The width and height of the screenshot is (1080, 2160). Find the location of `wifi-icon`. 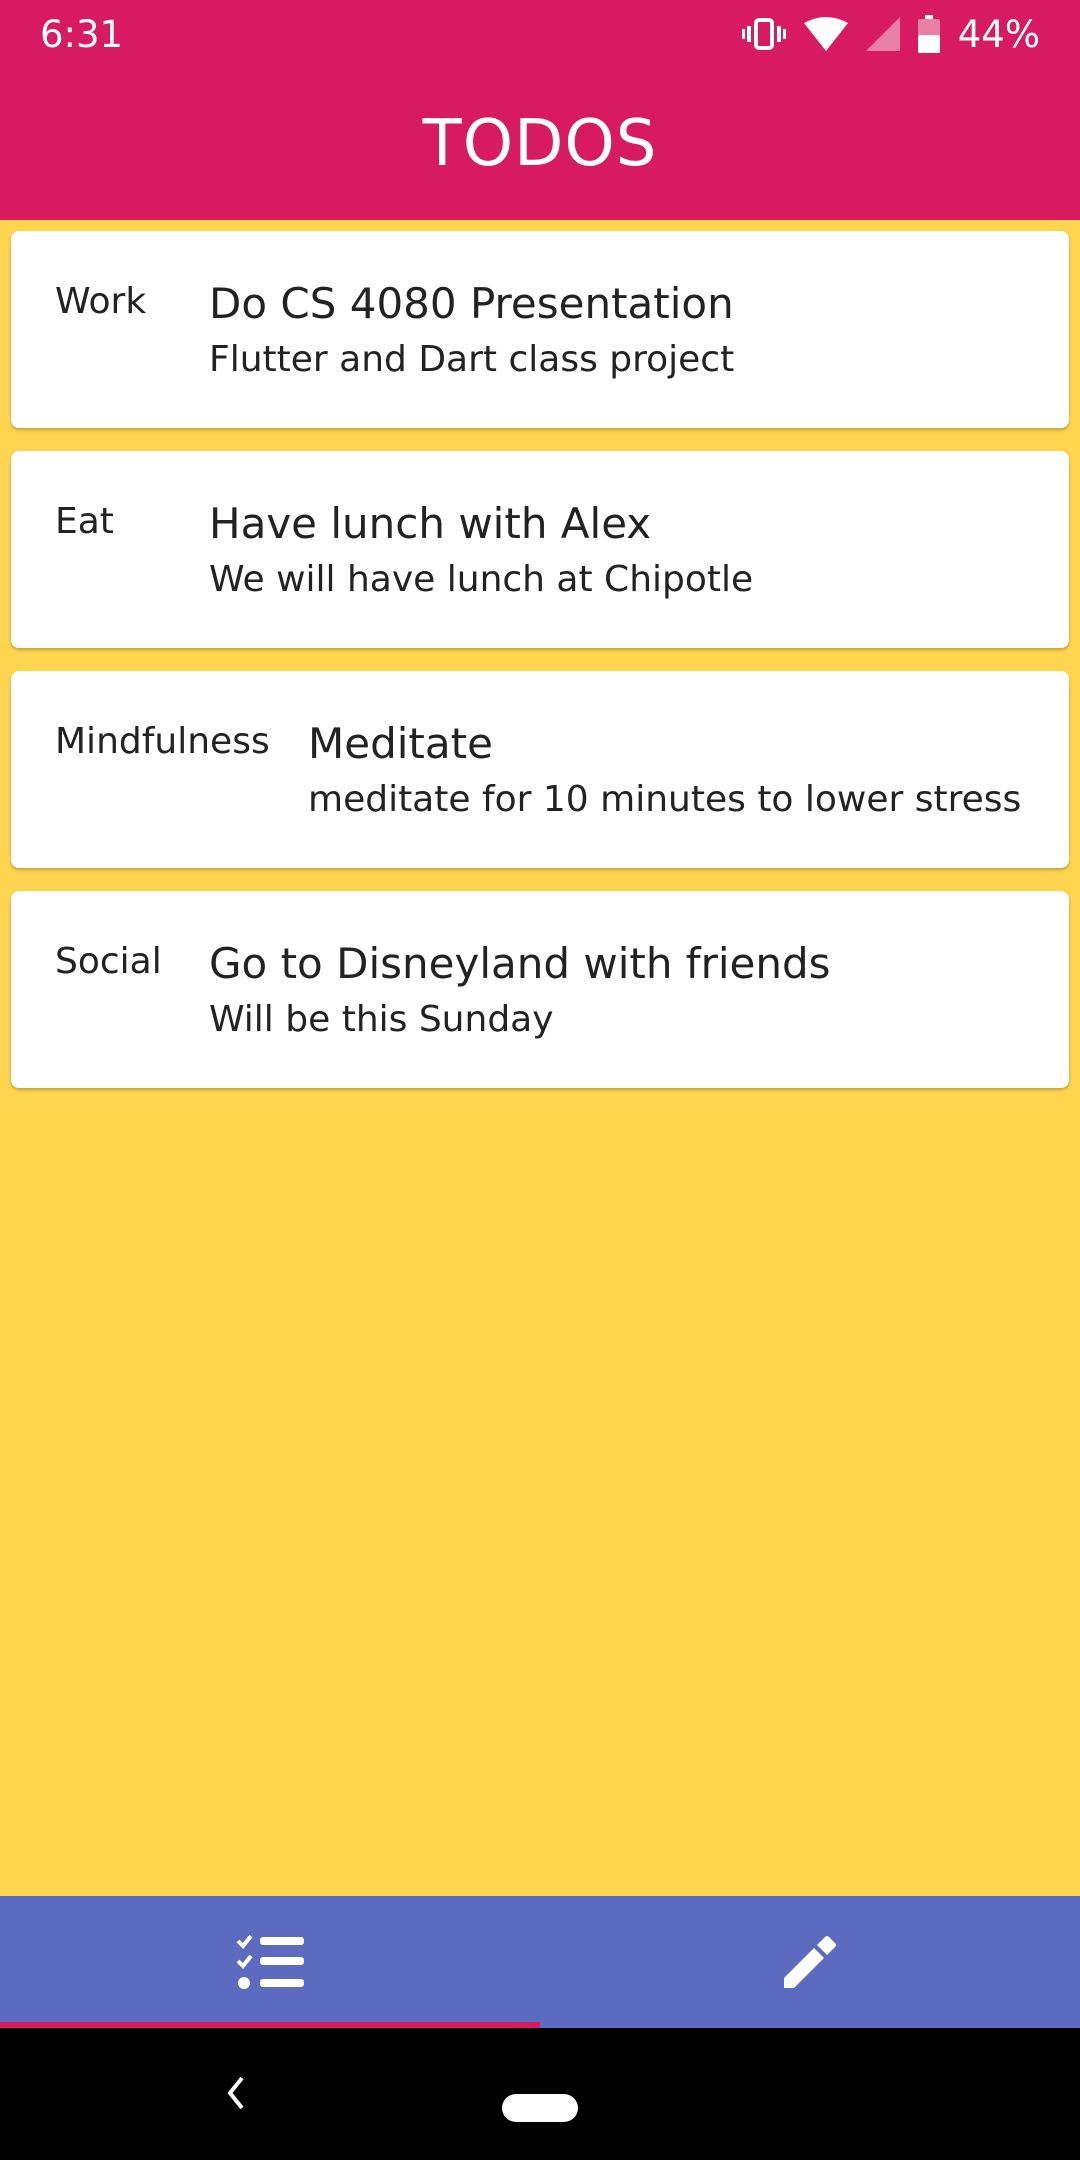

wifi-icon is located at coordinates (825, 34).